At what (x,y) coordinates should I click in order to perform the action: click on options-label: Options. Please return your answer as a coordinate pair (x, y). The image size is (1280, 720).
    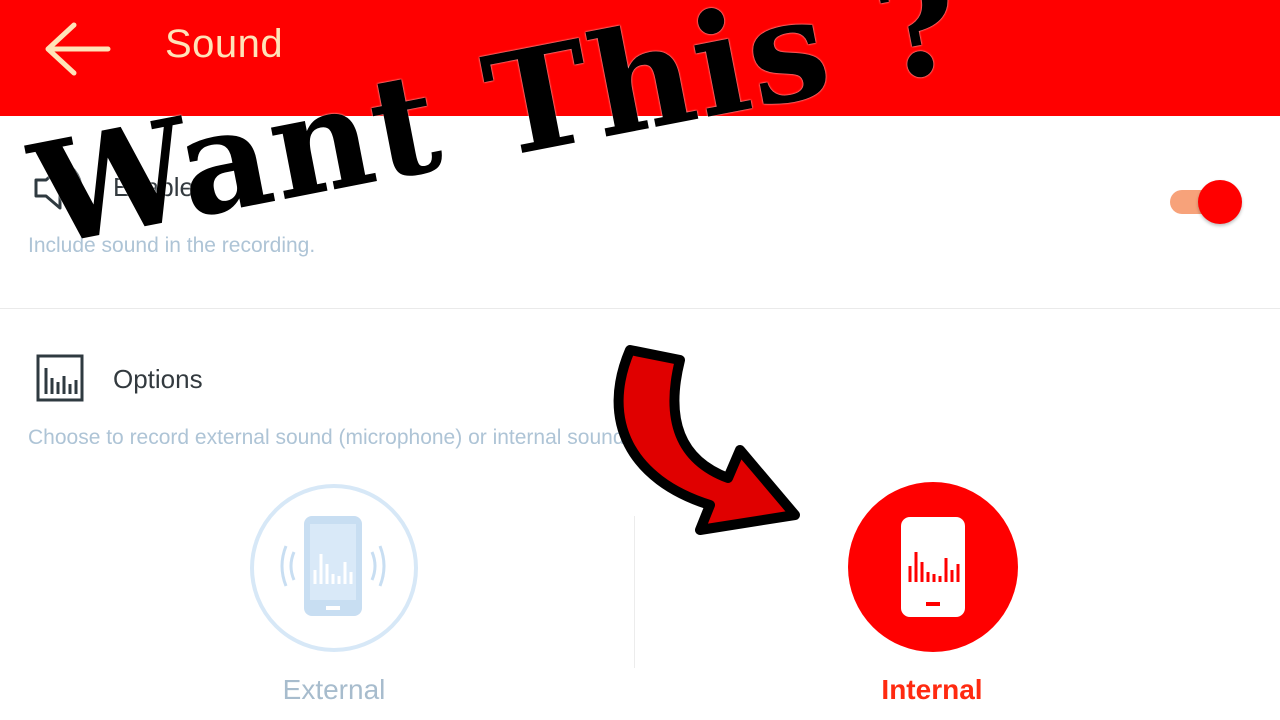
    Looking at the image, I should click on (158, 379).